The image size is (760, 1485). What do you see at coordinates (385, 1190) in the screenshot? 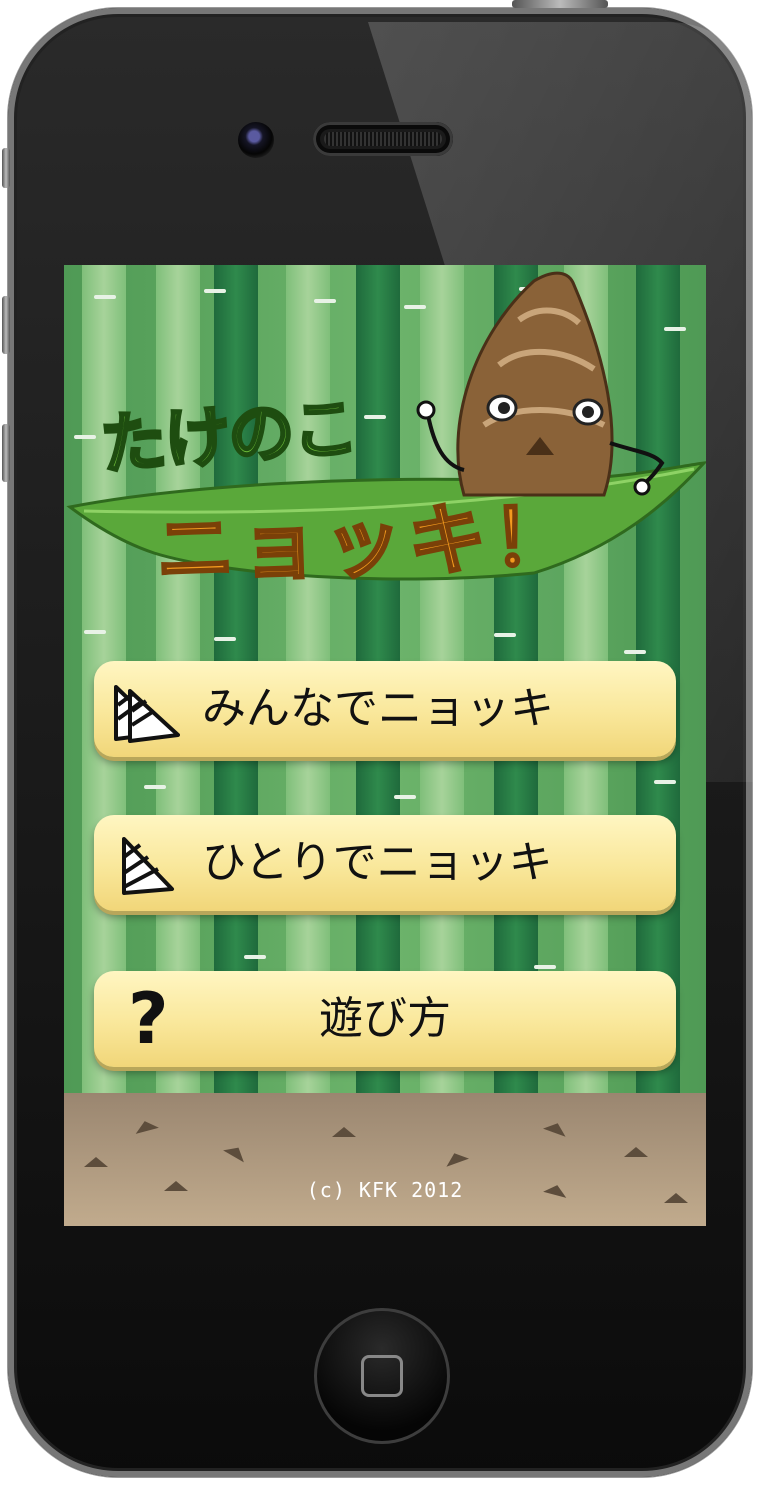
I see `copyright-text: (c) KFK 2012` at bounding box center [385, 1190].